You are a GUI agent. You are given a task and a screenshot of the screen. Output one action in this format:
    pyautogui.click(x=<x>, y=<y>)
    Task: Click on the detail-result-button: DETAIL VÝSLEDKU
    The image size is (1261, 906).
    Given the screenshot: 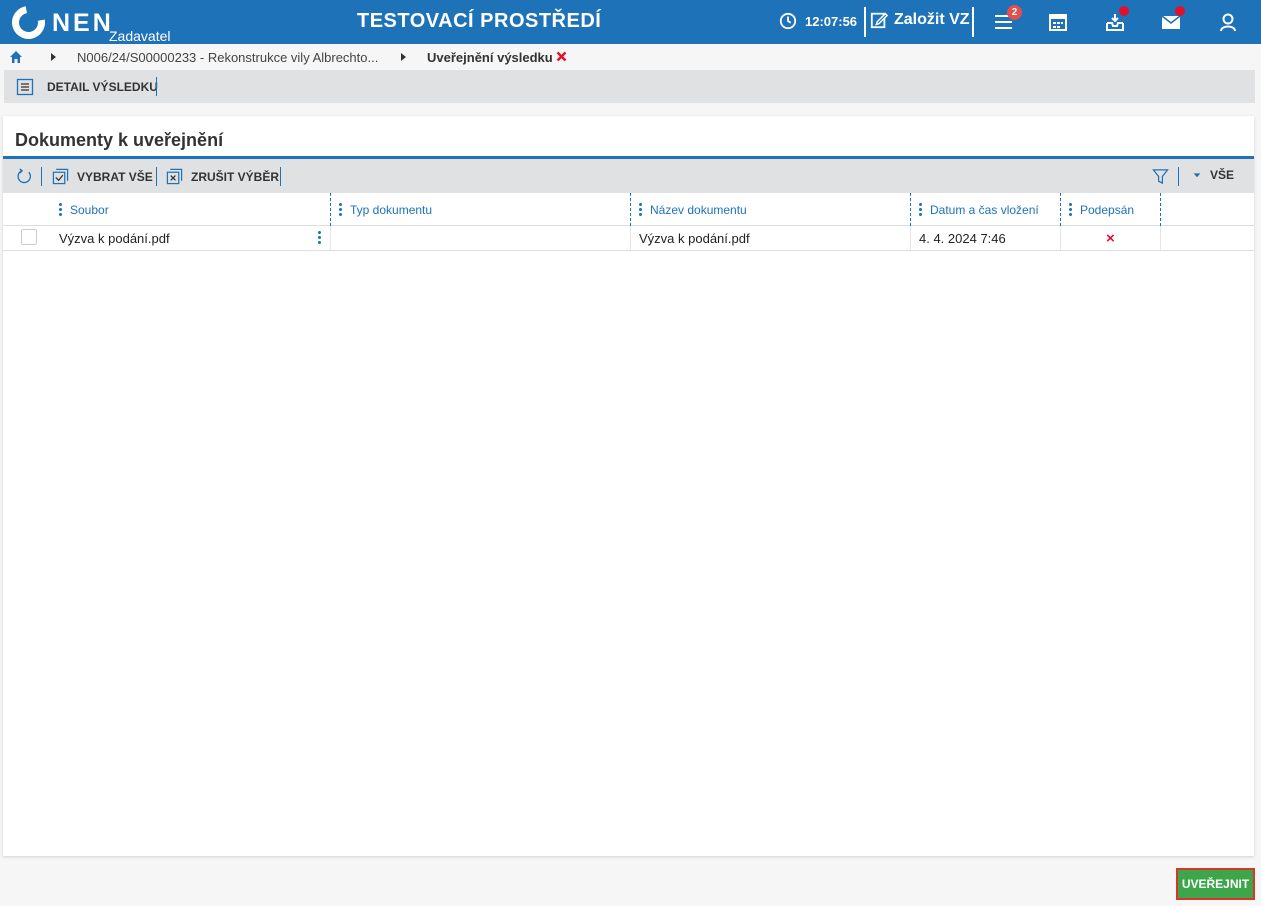 What is the action you would take?
    pyautogui.click(x=87, y=87)
    